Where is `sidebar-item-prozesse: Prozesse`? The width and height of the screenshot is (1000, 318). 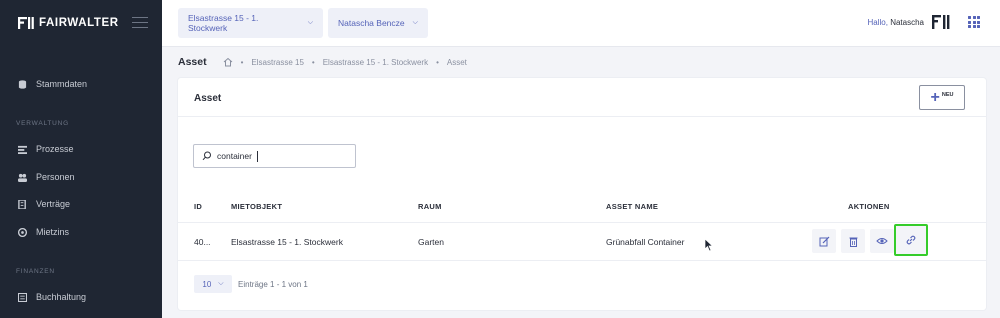 sidebar-item-prozesse: Prozesse is located at coordinates (46, 149).